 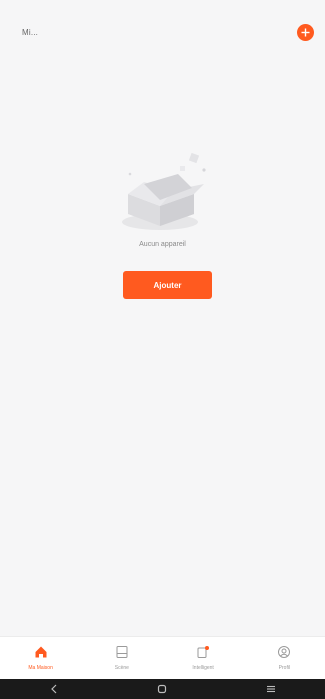 I want to click on empty-box-icon, so click(x=164, y=191).